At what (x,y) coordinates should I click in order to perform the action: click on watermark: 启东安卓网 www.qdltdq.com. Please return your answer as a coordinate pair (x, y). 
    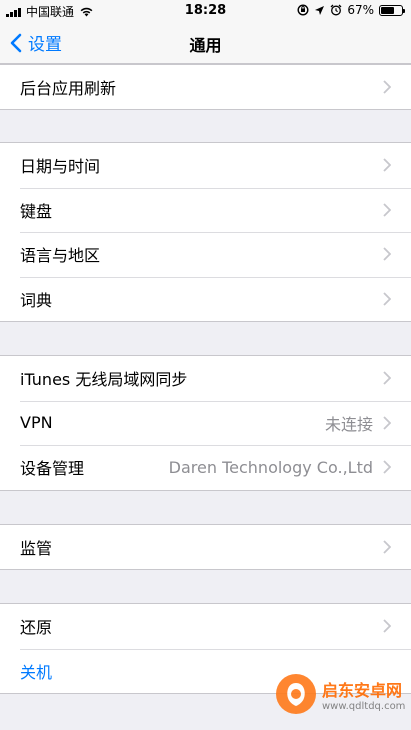
    Looking at the image, I should click on (340, 694).